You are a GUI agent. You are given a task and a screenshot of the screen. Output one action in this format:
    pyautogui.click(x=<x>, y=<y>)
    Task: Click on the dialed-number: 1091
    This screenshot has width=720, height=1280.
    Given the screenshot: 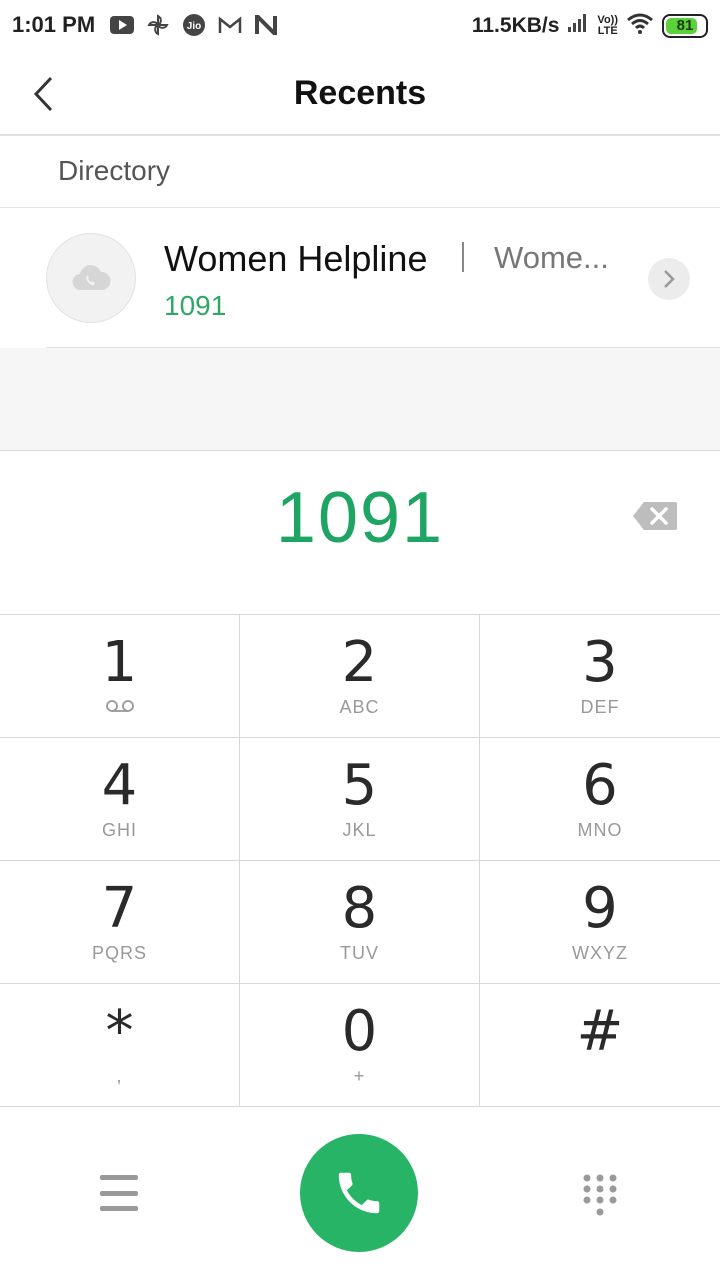 What is the action you would take?
    pyautogui.click(x=360, y=518)
    